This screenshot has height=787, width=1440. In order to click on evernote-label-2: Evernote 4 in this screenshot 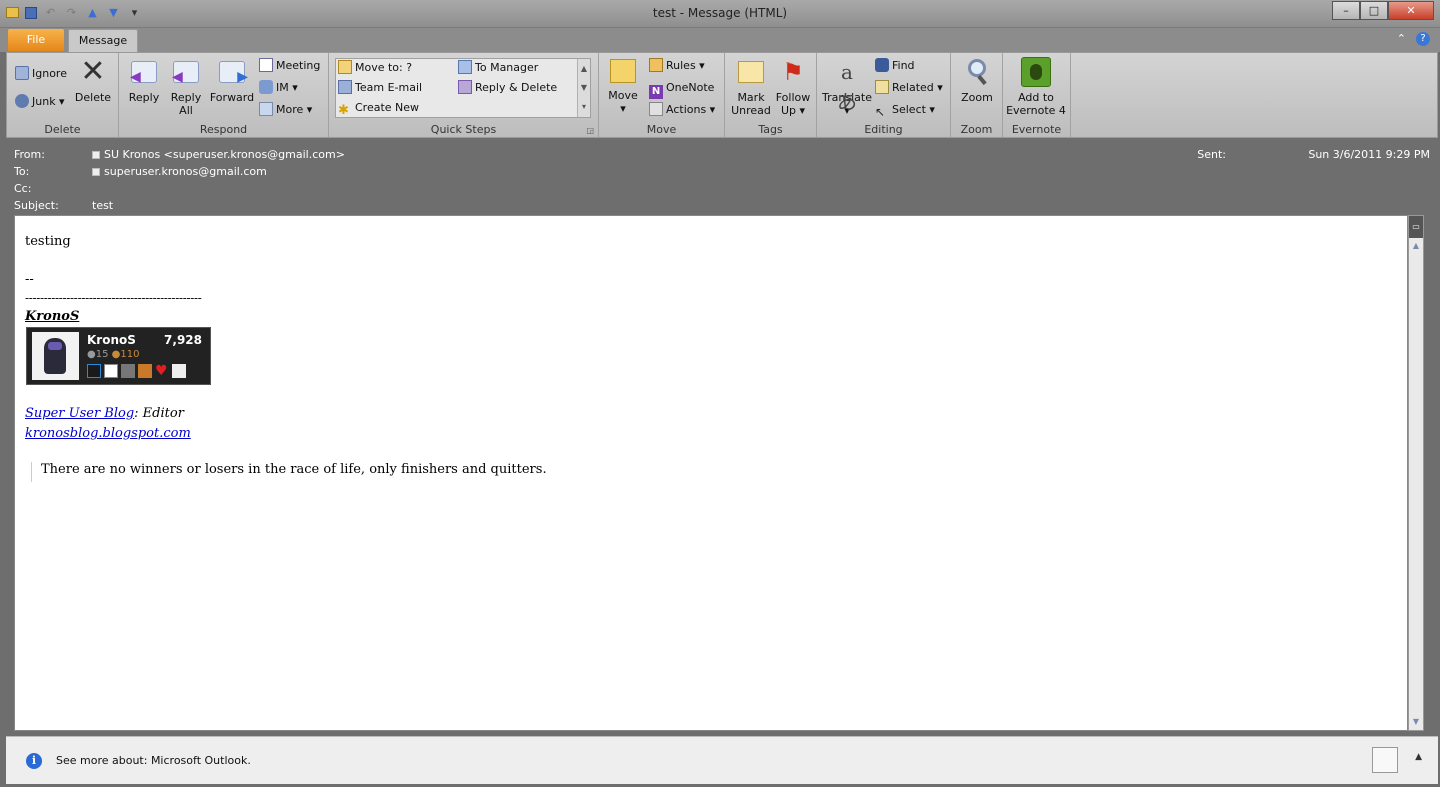, I will do `click(1036, 110)`.